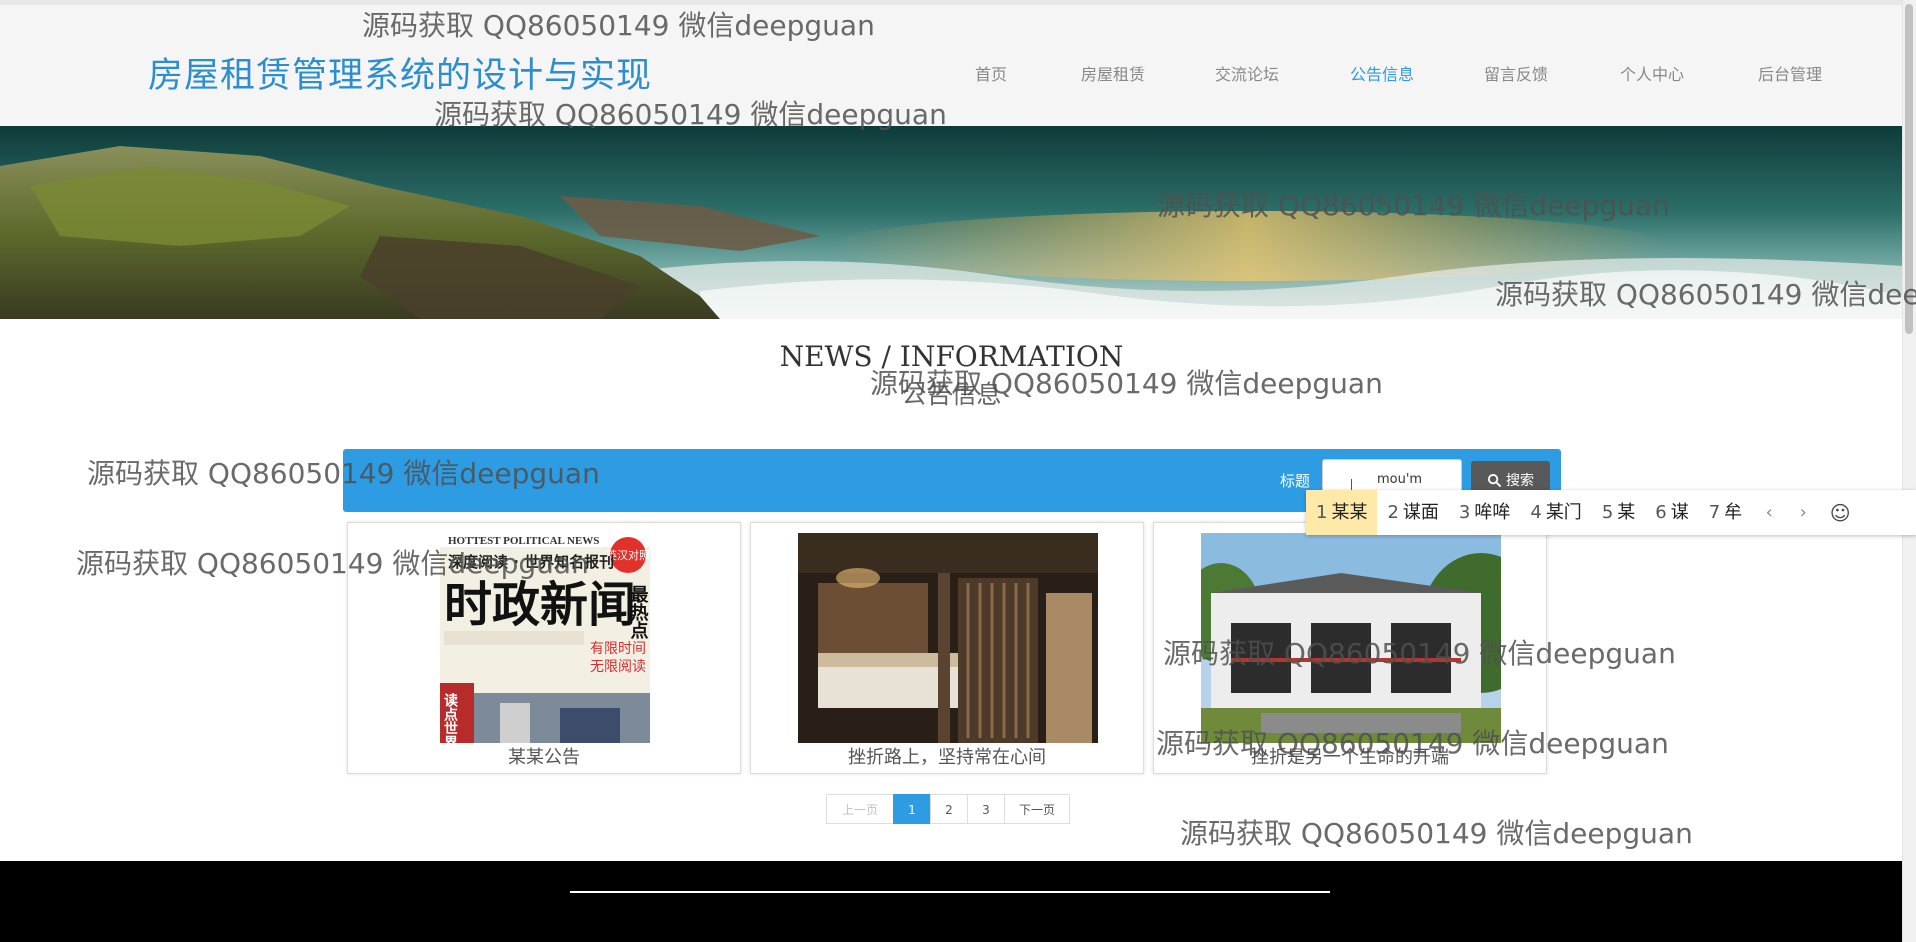 This screenshot has width=1916, height=942. Describe the element at coordinates (523, 541) in the screenshot. I see `cover-top-text: HOTTEST POLITICAL NEWS` at that location.